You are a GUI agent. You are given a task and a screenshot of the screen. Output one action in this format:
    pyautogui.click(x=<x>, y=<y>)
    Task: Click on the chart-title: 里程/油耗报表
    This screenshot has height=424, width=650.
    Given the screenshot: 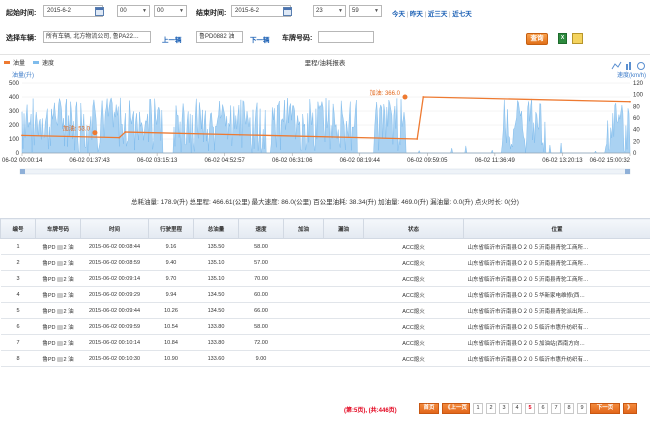 What is the action you would take?
    pyautogui.click(x=325, y=62)
    